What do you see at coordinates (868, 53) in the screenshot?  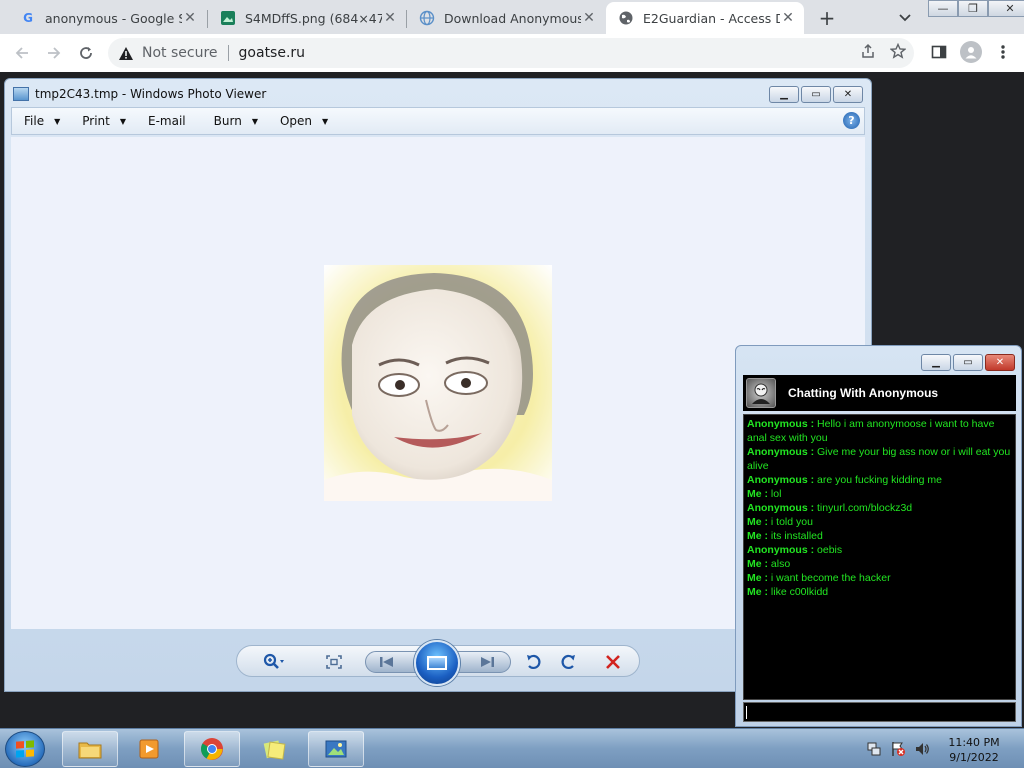 I see `share-icon` at bounding box center [868, 53].